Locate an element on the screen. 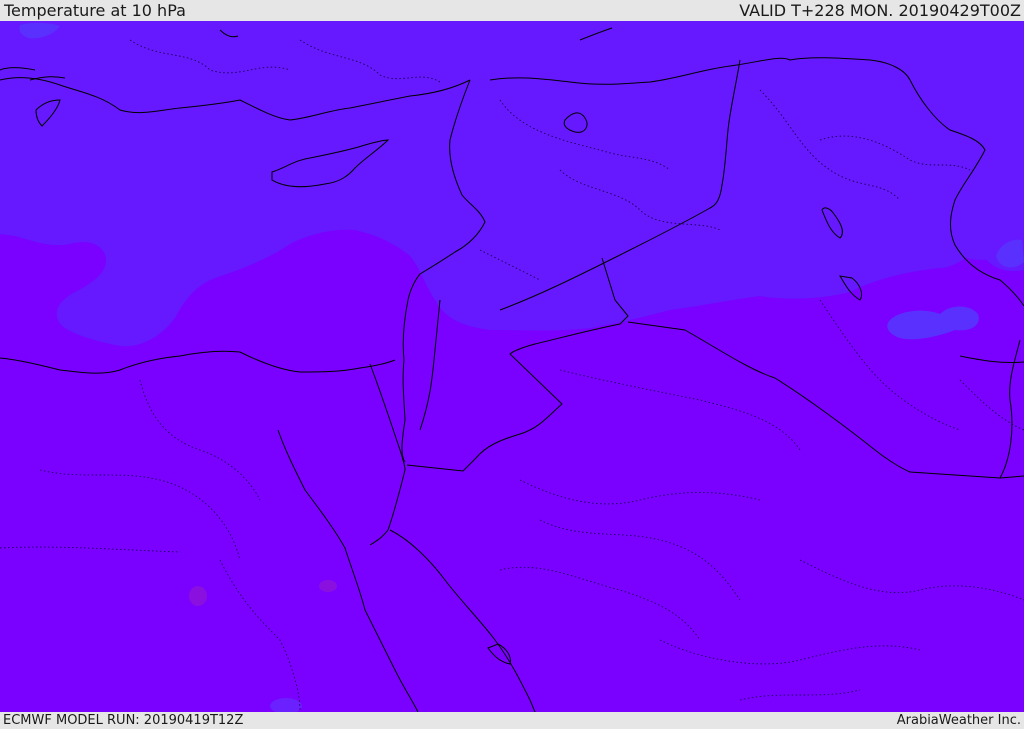 The height and width of the screenshot is (729, 1024). model-run-label: ECMWF MODEL RUN: 20190419T12Z is located at coordinates (123, 720).